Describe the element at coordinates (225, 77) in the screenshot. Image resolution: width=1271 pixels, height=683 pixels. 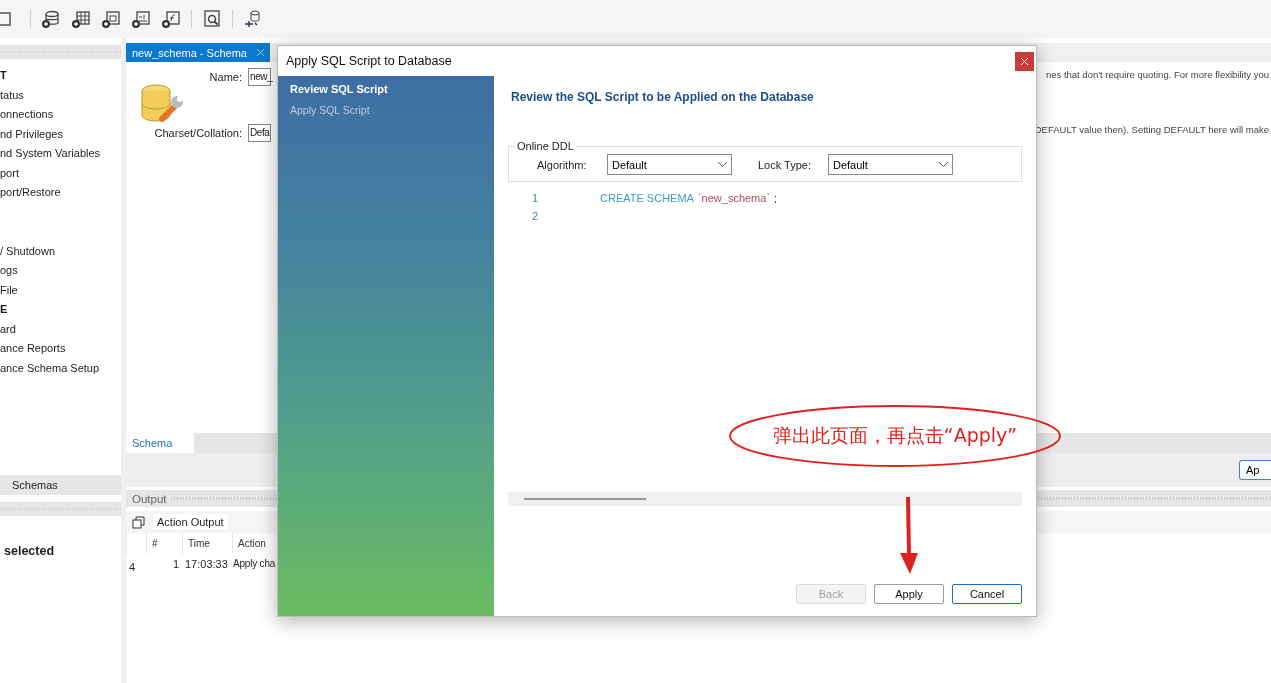
I see `field-label: Name:` at that location.